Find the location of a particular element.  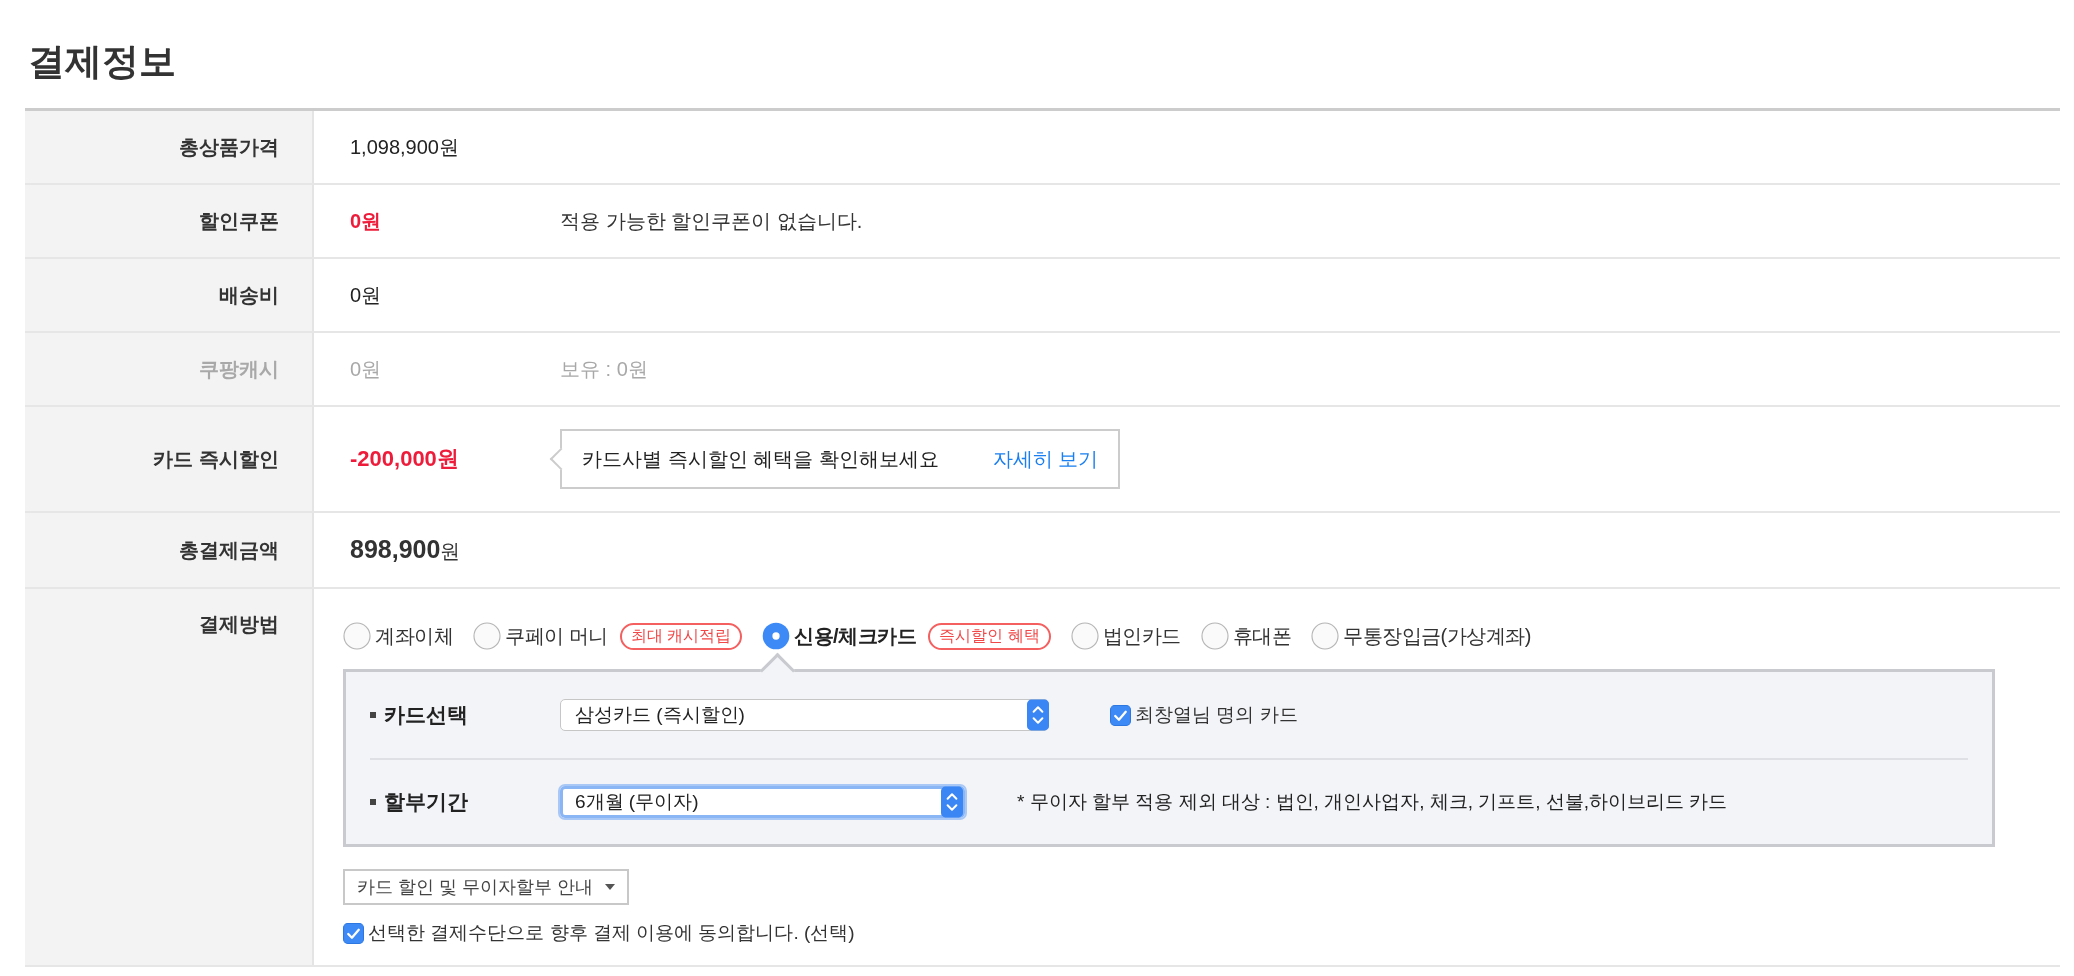

exclusion-note: * 무이자 할부 적용 제외 대상 : 법인, 개인사업자, 체크, 기프트, 선불,하이브리드 카드 is located at coordinates (1372, 802).